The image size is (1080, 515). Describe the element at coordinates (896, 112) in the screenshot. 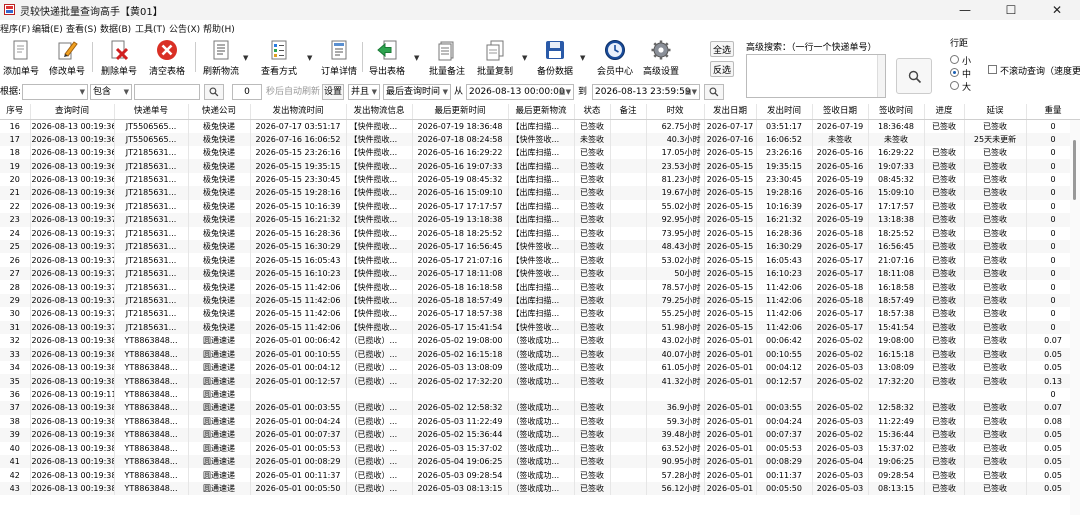

I see `column-header: 签收时间` at that location.